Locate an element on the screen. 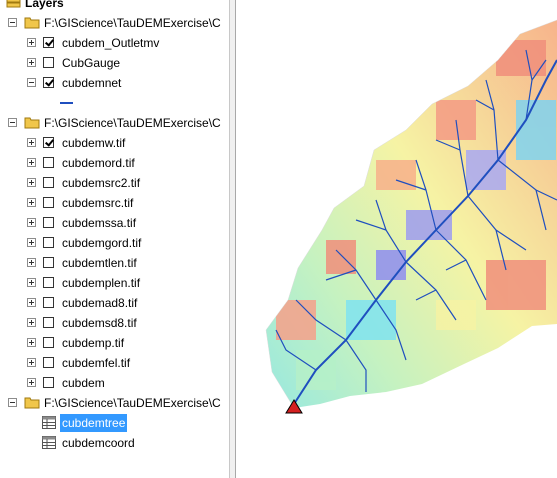  layers-icon is located at coordinates (13, 4).